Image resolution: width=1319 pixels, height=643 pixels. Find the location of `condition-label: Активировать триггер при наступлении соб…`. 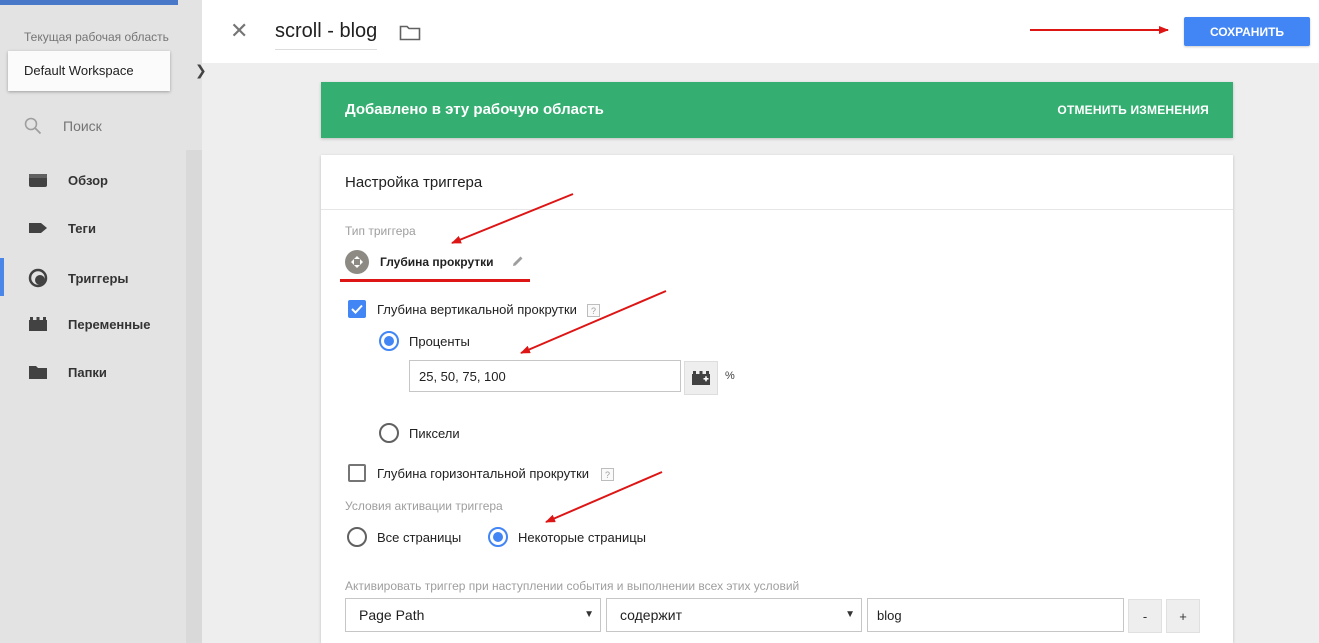

condition-label: Активировать триггер при наступлении соб… is located at coordinates (572, 586).